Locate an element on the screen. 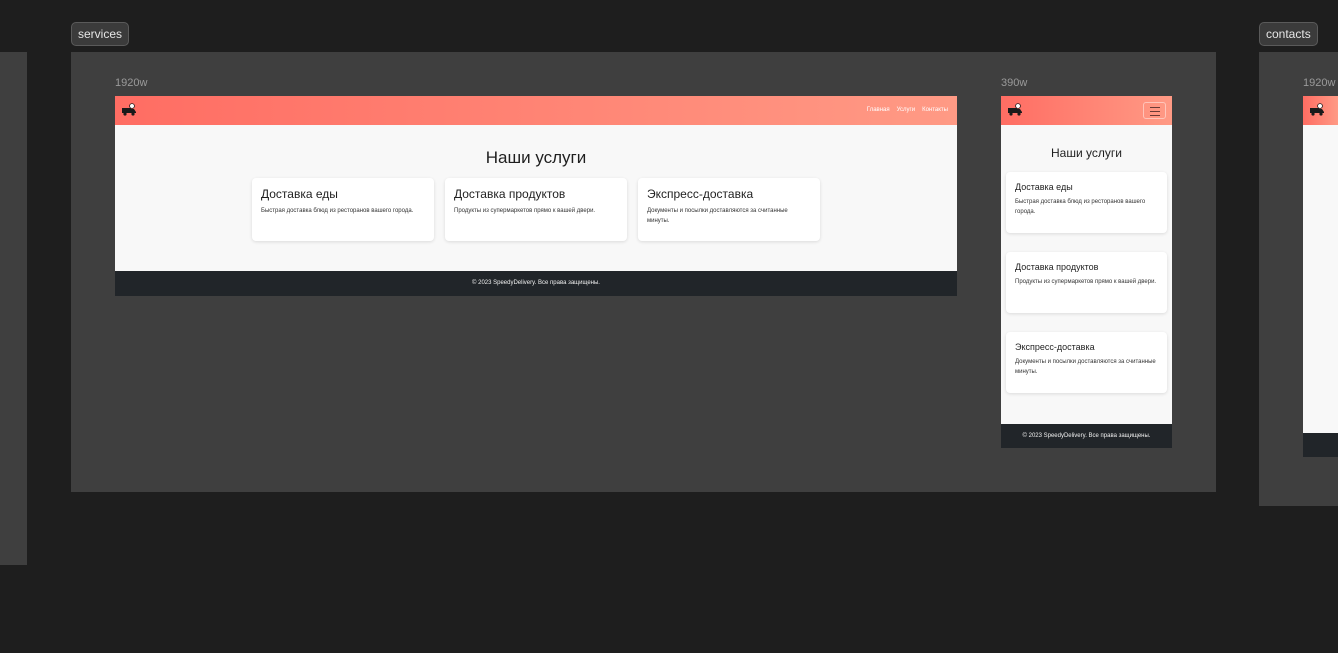  nav-links: Главная Услуги Контакты is located at coordinates (907, 110).